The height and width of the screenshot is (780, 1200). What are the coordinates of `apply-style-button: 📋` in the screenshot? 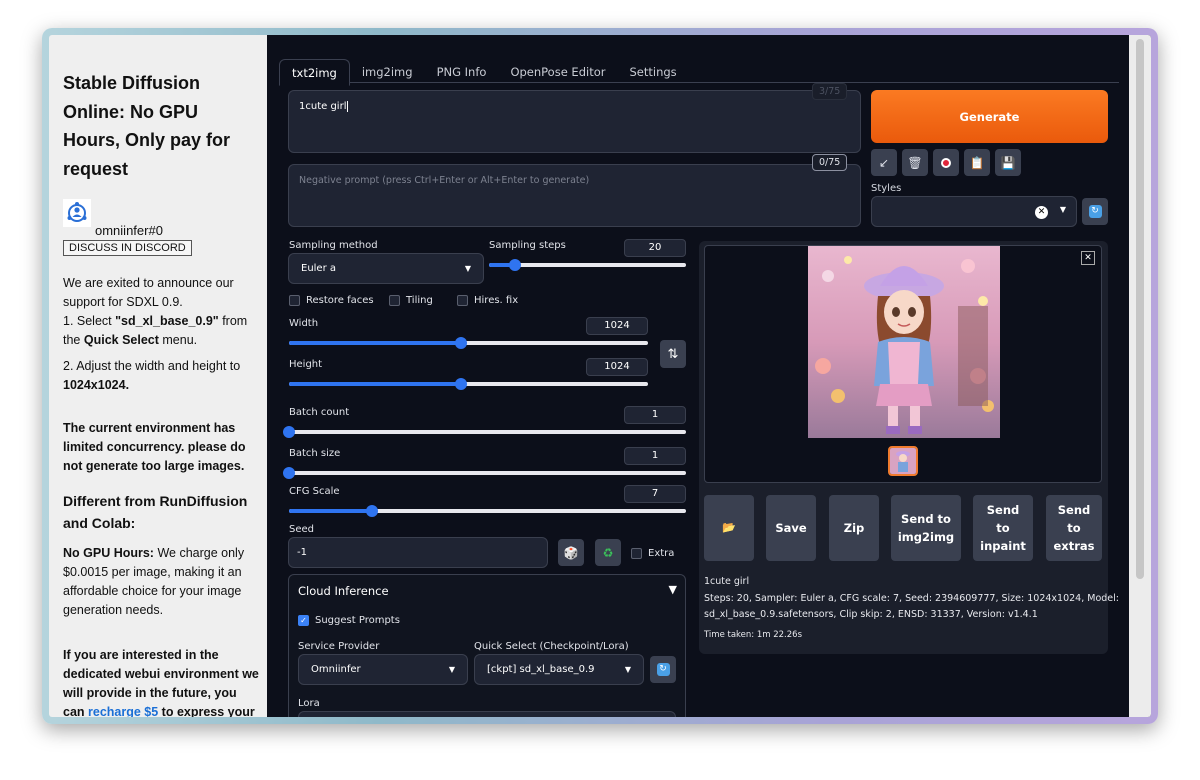 It's located at (977, 162).